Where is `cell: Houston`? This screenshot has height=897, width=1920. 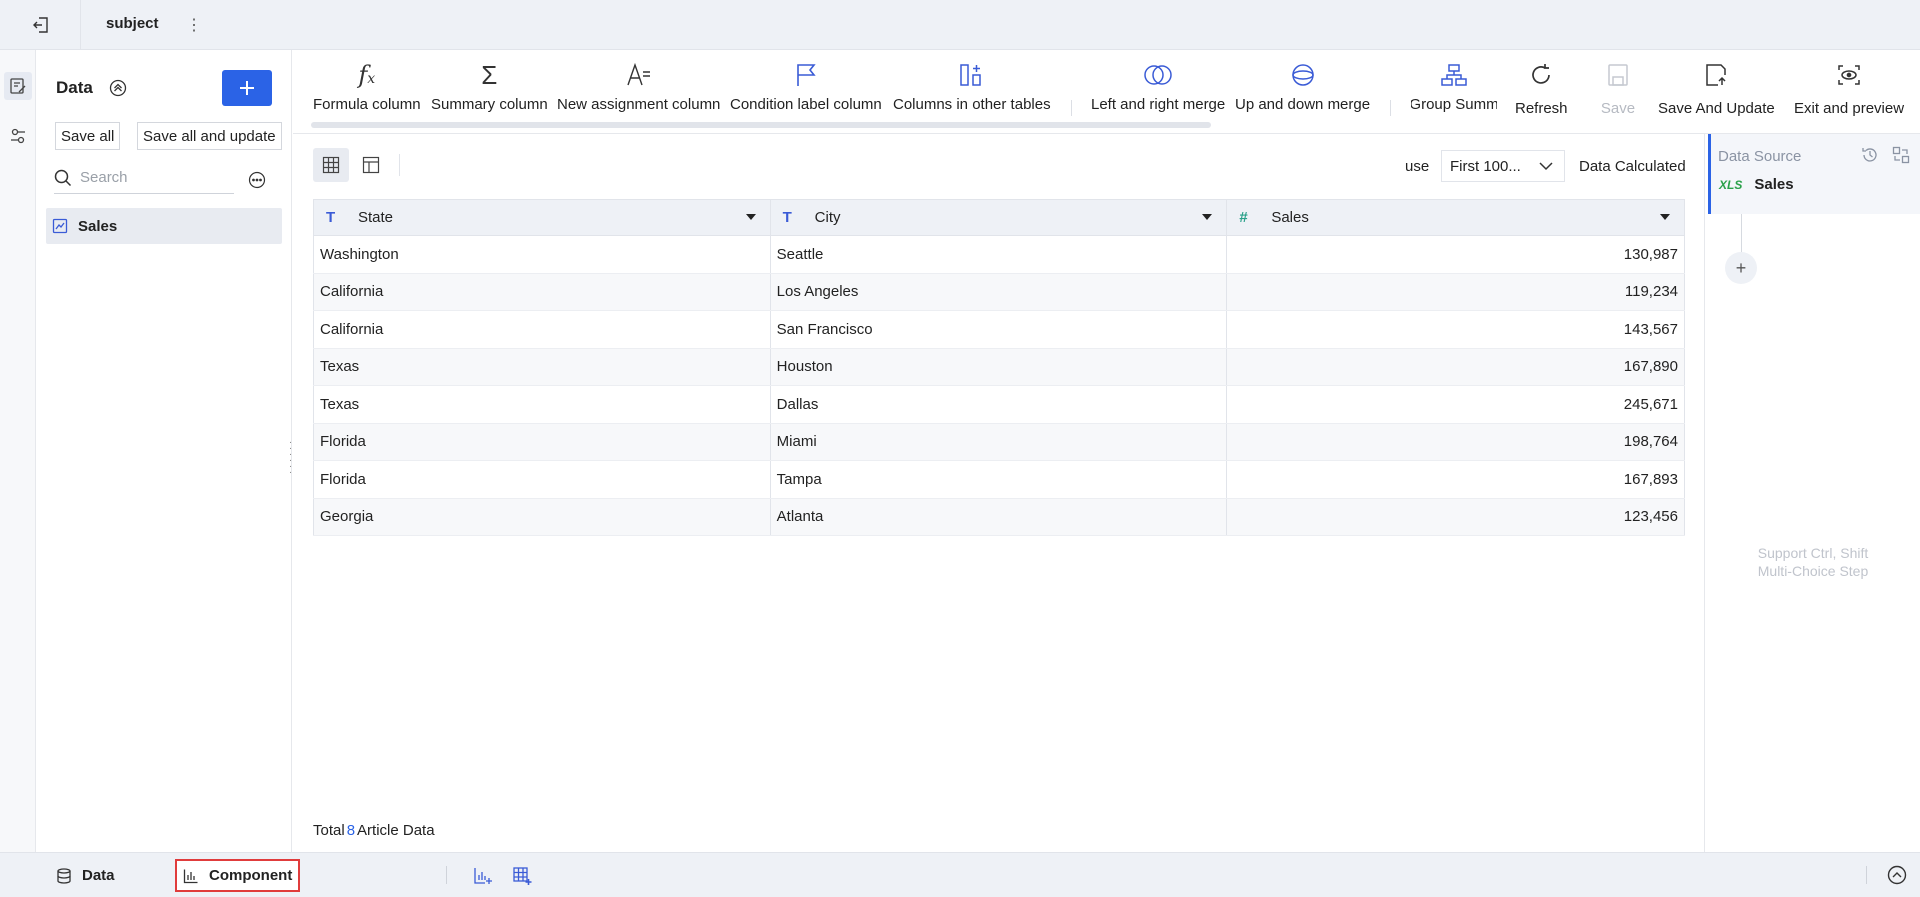
cell: Houston is located at coordinates (999, 367).